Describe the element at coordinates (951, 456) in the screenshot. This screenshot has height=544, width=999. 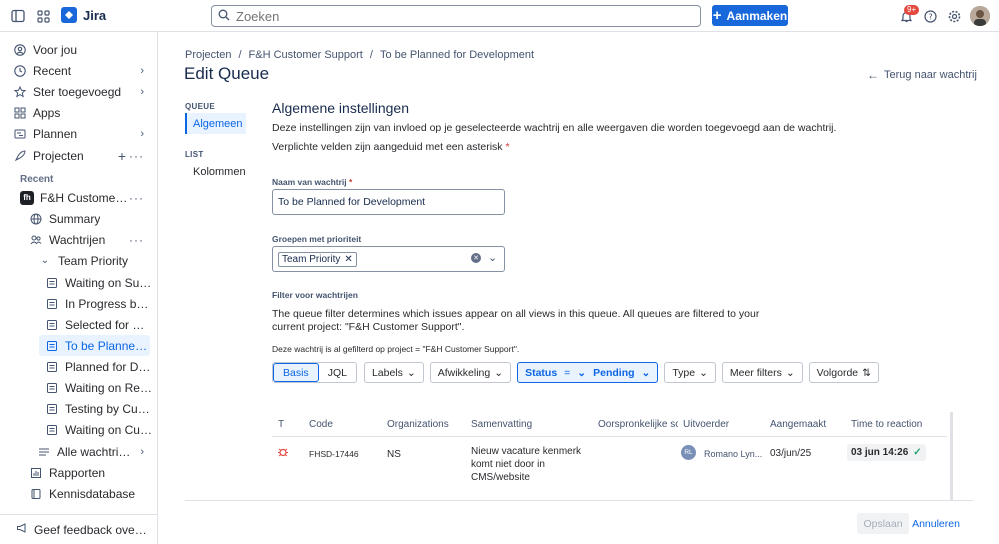
I see `table-scrollbar` at that location.